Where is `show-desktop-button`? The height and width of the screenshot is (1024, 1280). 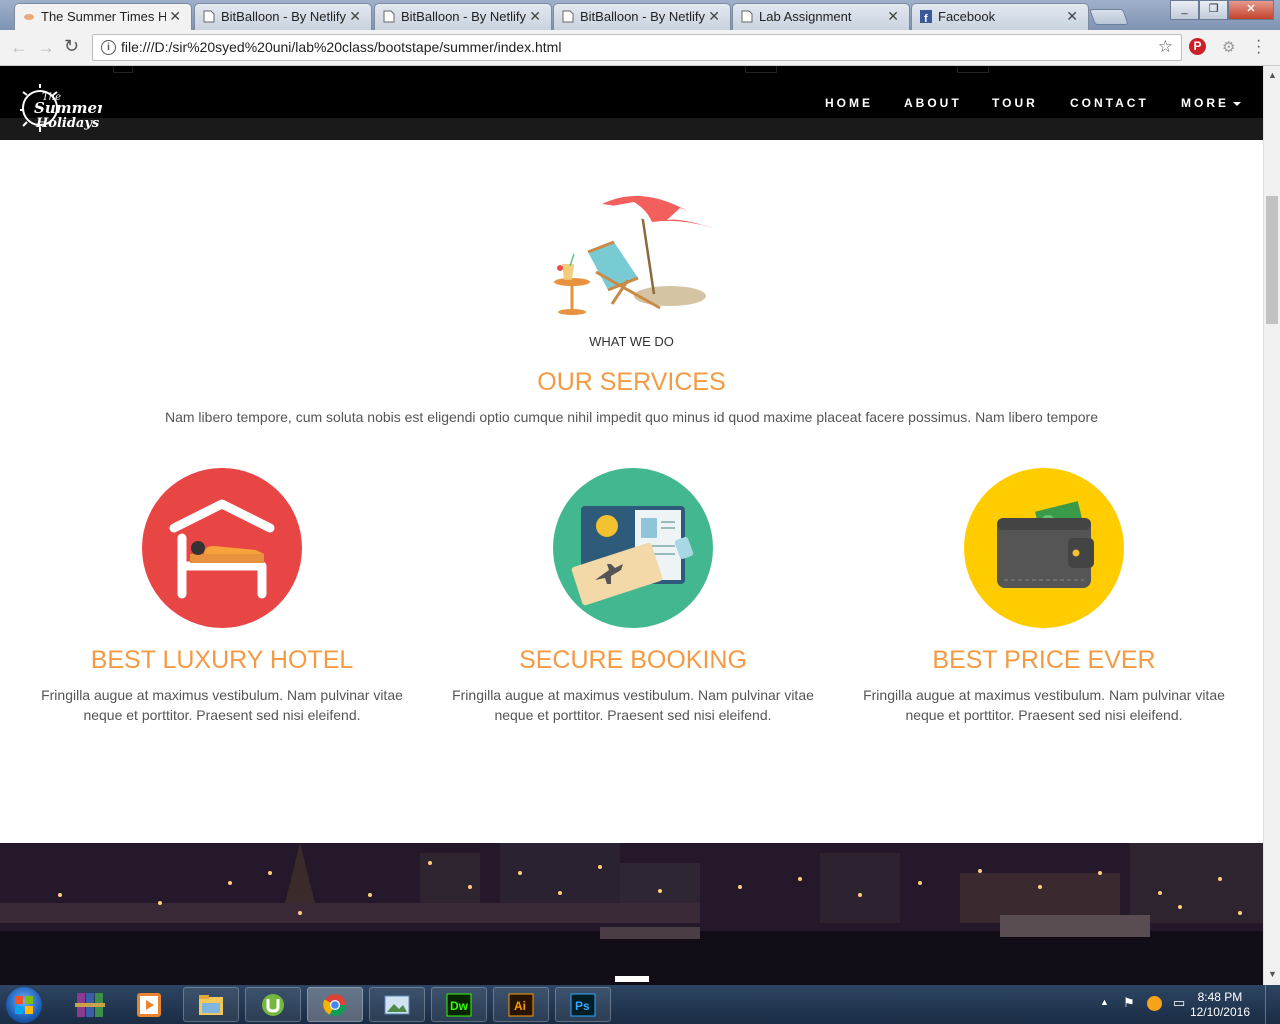
show-desktop-button is located at coordinates (1272, 1004).